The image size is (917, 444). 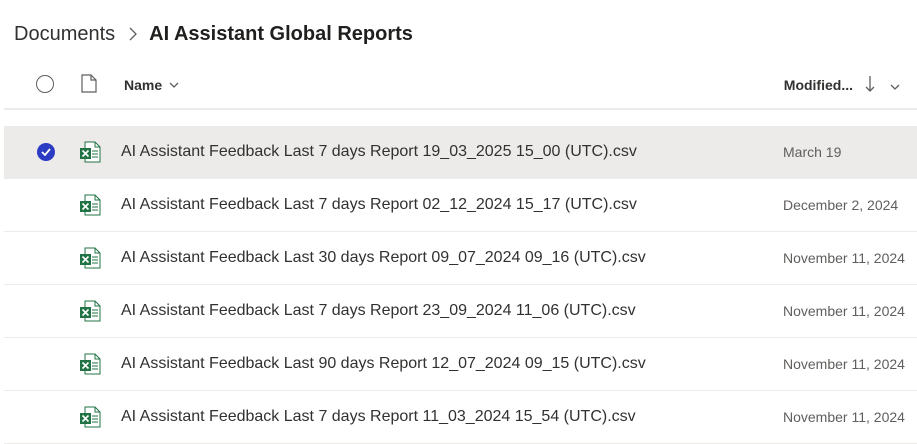 I want to click on chevron-down-icon, so click(x=174, y=85).